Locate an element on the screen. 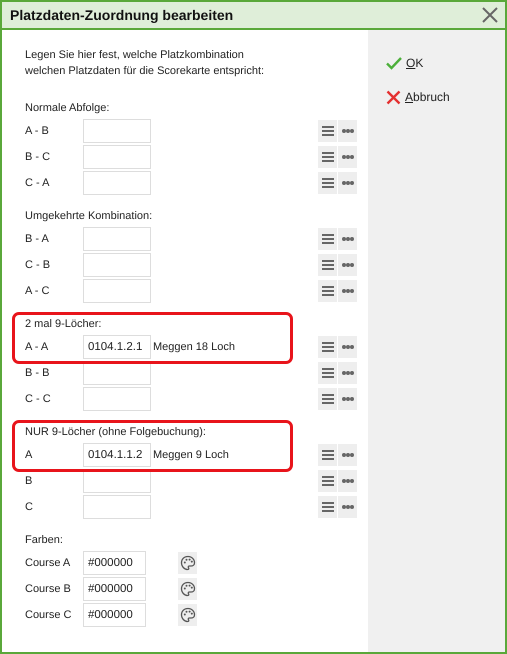  field-label: B - C is located at coordinates (38, 157).